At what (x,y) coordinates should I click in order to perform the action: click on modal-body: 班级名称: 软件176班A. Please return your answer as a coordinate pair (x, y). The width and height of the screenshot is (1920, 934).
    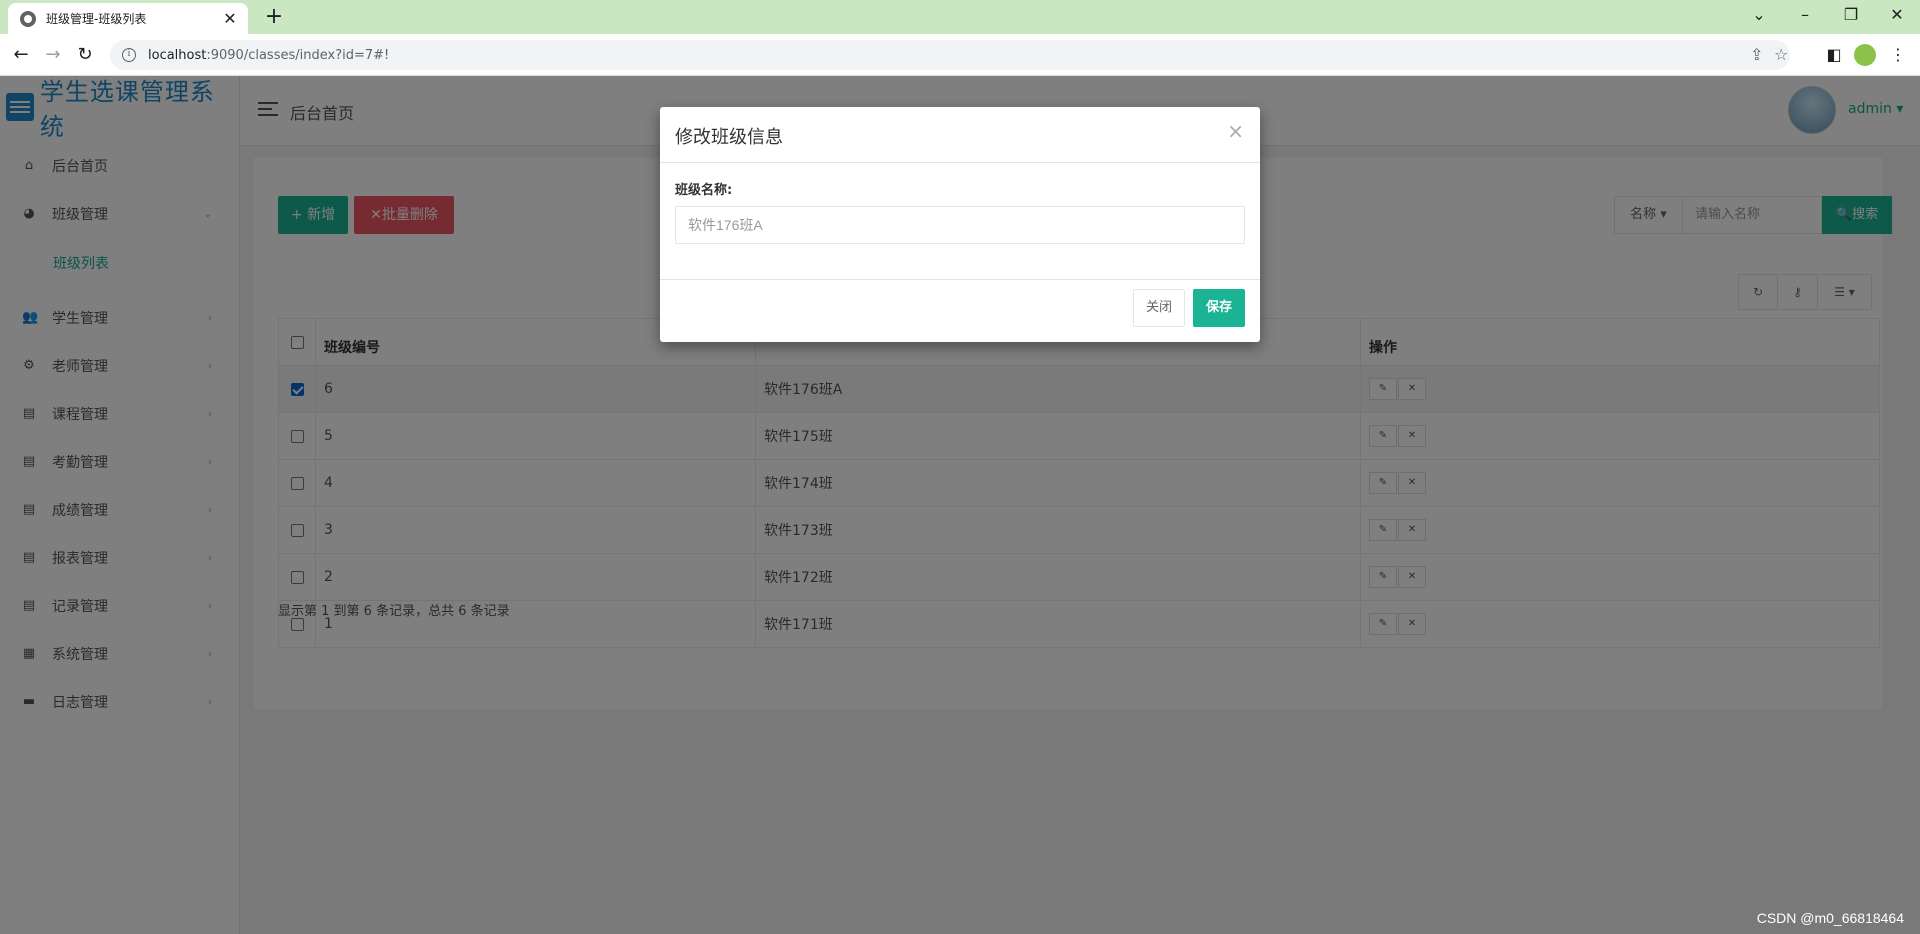
    Looking at the image, I should click on (960, 221).